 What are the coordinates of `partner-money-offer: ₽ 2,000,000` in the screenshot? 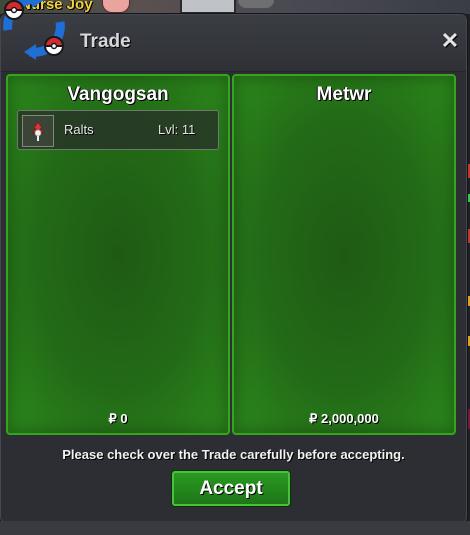 It's located at (344, 418).